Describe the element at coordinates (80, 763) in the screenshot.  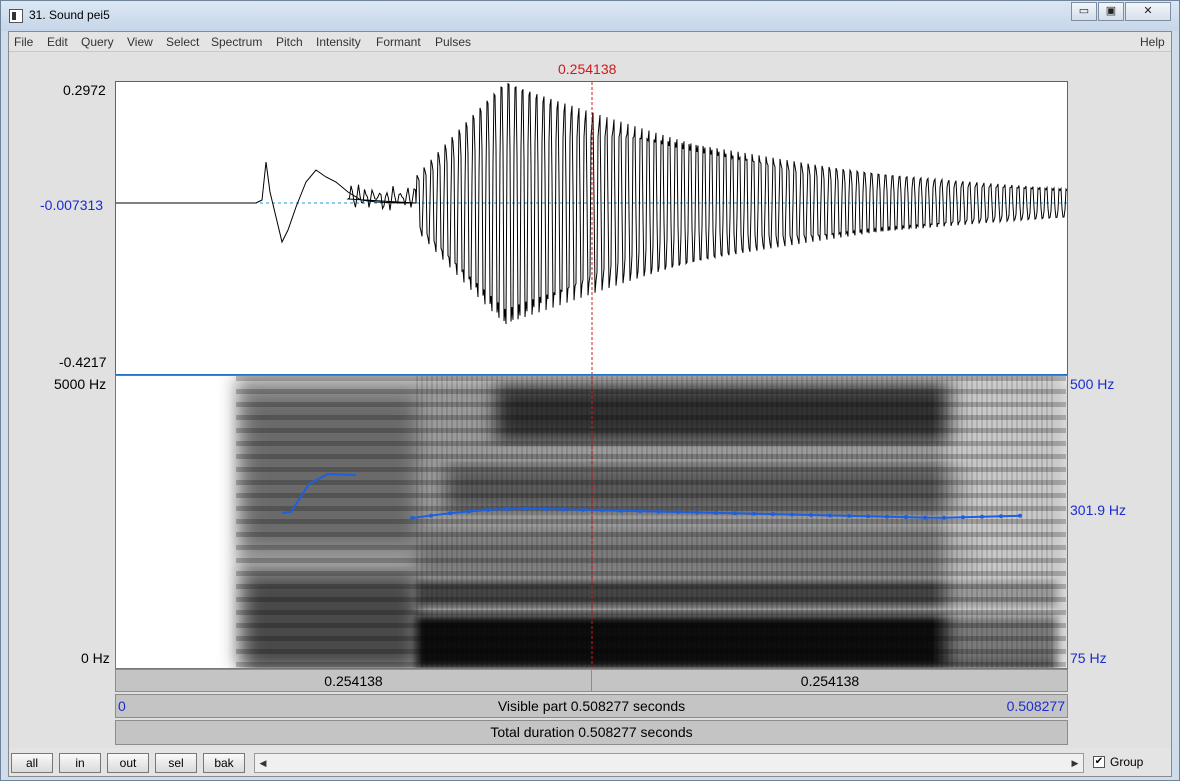
I see `zoom-in-button: in` at that location.